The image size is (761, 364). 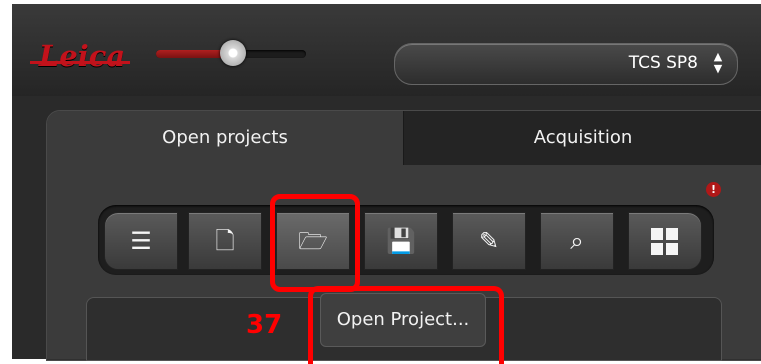 I want to click on grid-layout-icon, so click(x=665, y=242).